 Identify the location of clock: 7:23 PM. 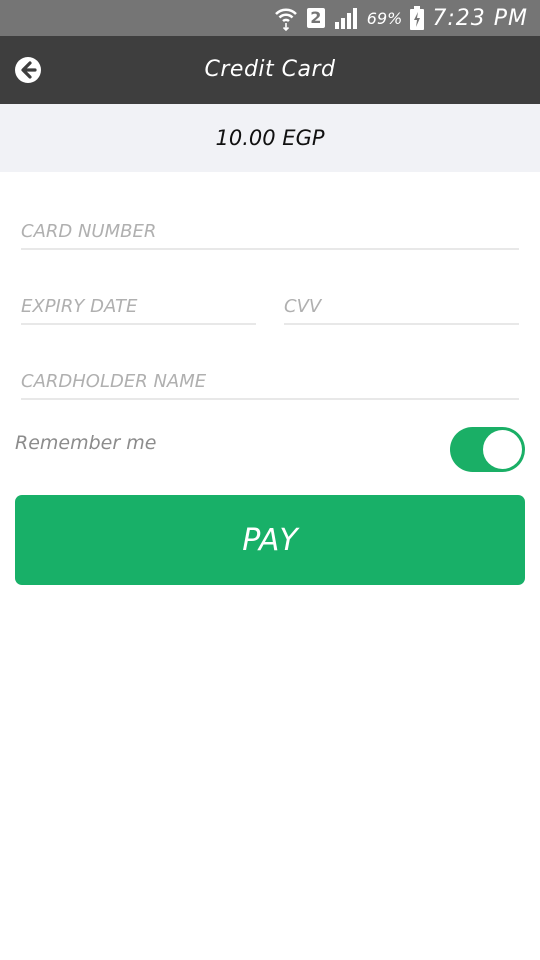
(480, 18).